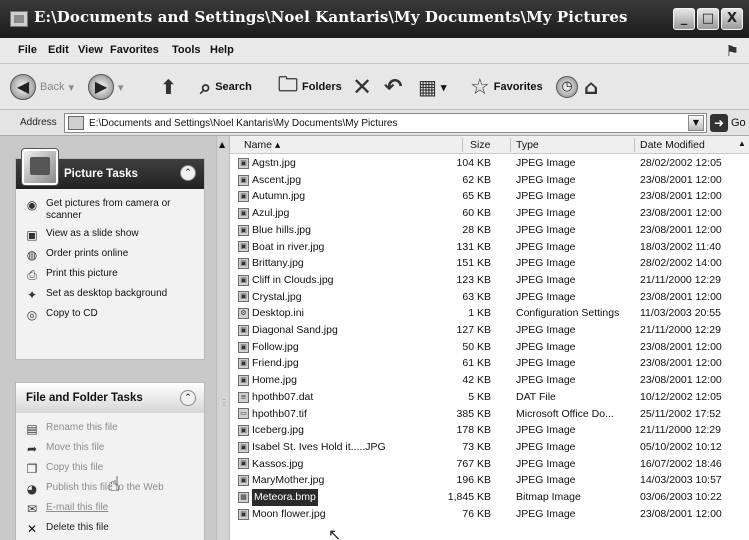  Describe the element at coordinates (476, 196) in the screenshot. I see `file-size: 65 KB` at that location.